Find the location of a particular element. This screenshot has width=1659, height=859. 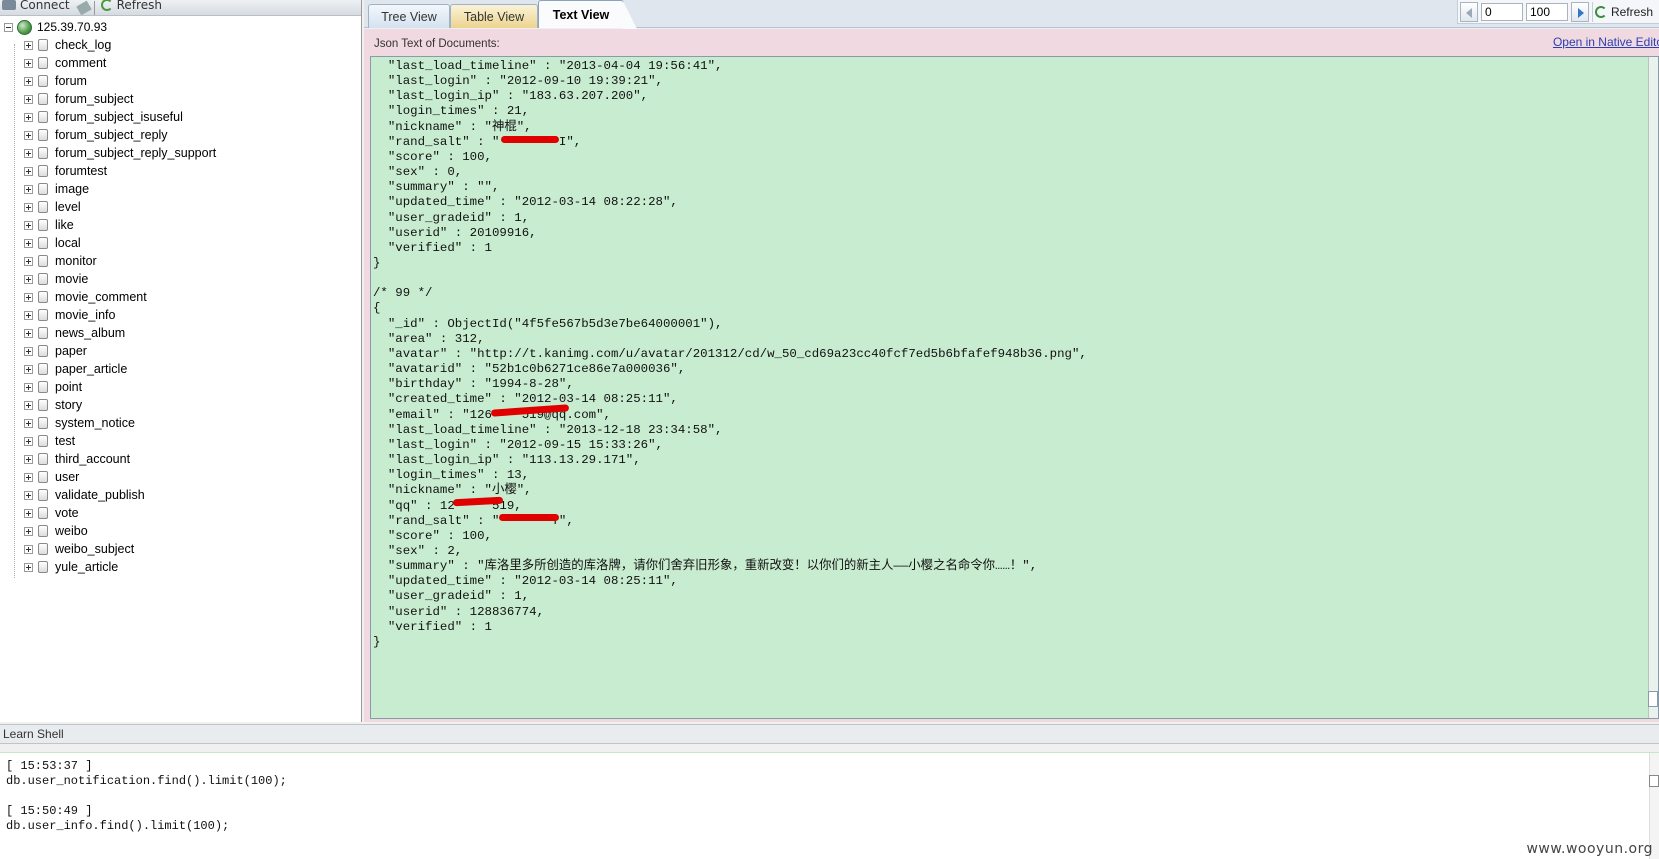

tree-item-paper-article: paper_article is located at coordinates (180, 369).